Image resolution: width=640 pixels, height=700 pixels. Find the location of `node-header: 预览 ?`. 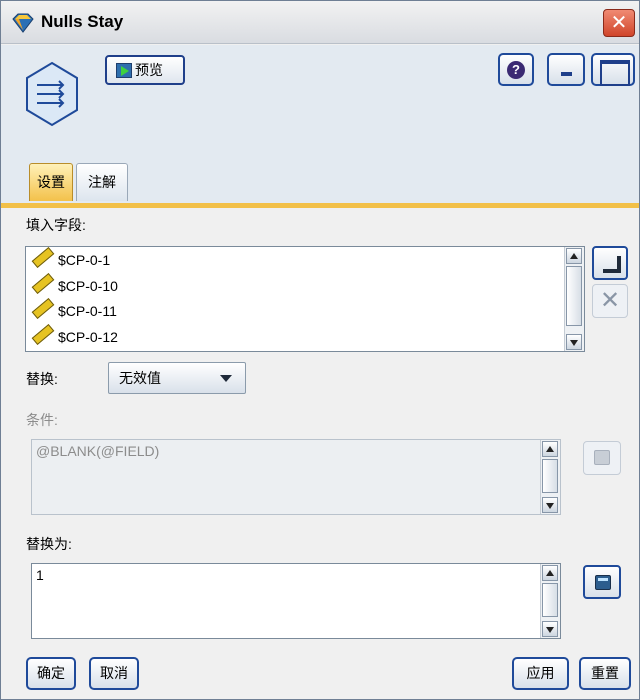

node-header: 预览 ? is located at coordinates (320, 89).